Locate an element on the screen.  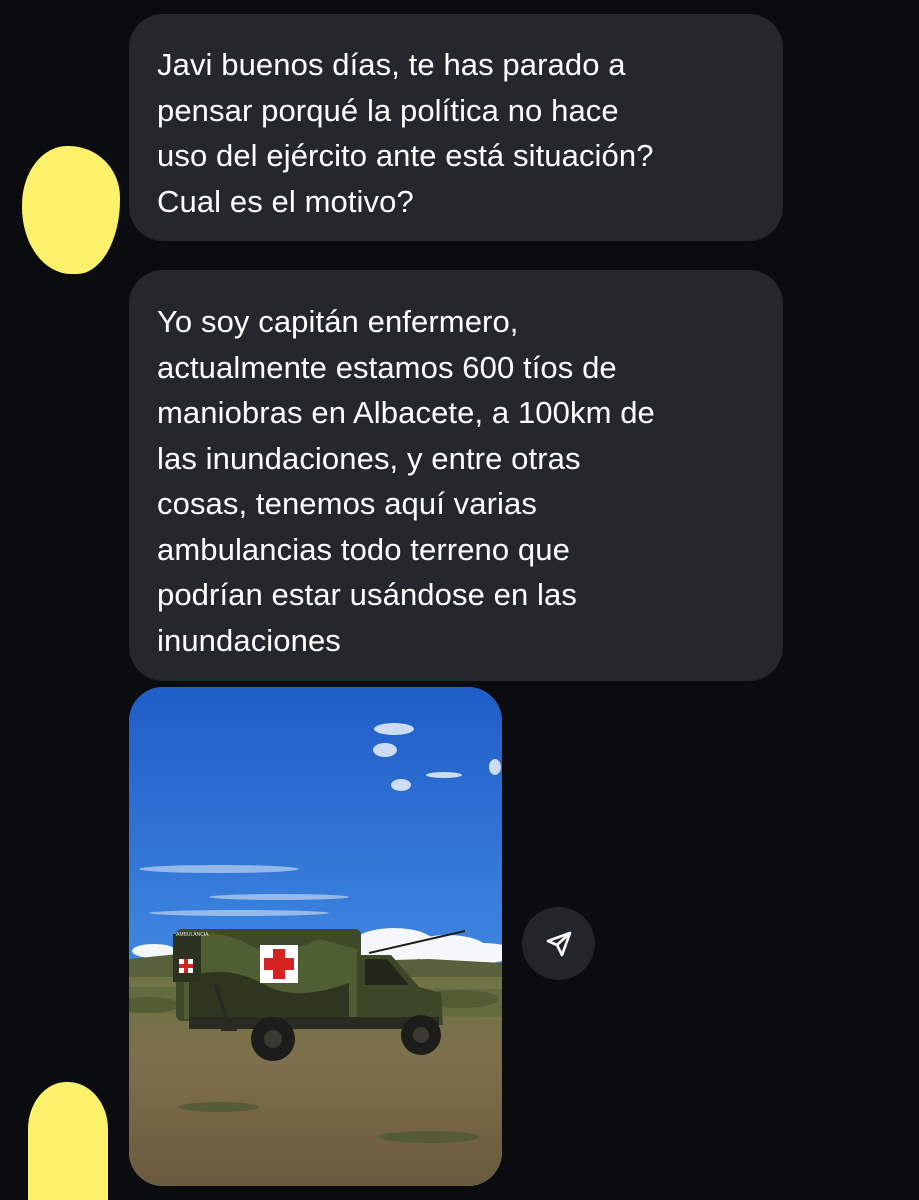
share-button is located at coordinates (558, 943).